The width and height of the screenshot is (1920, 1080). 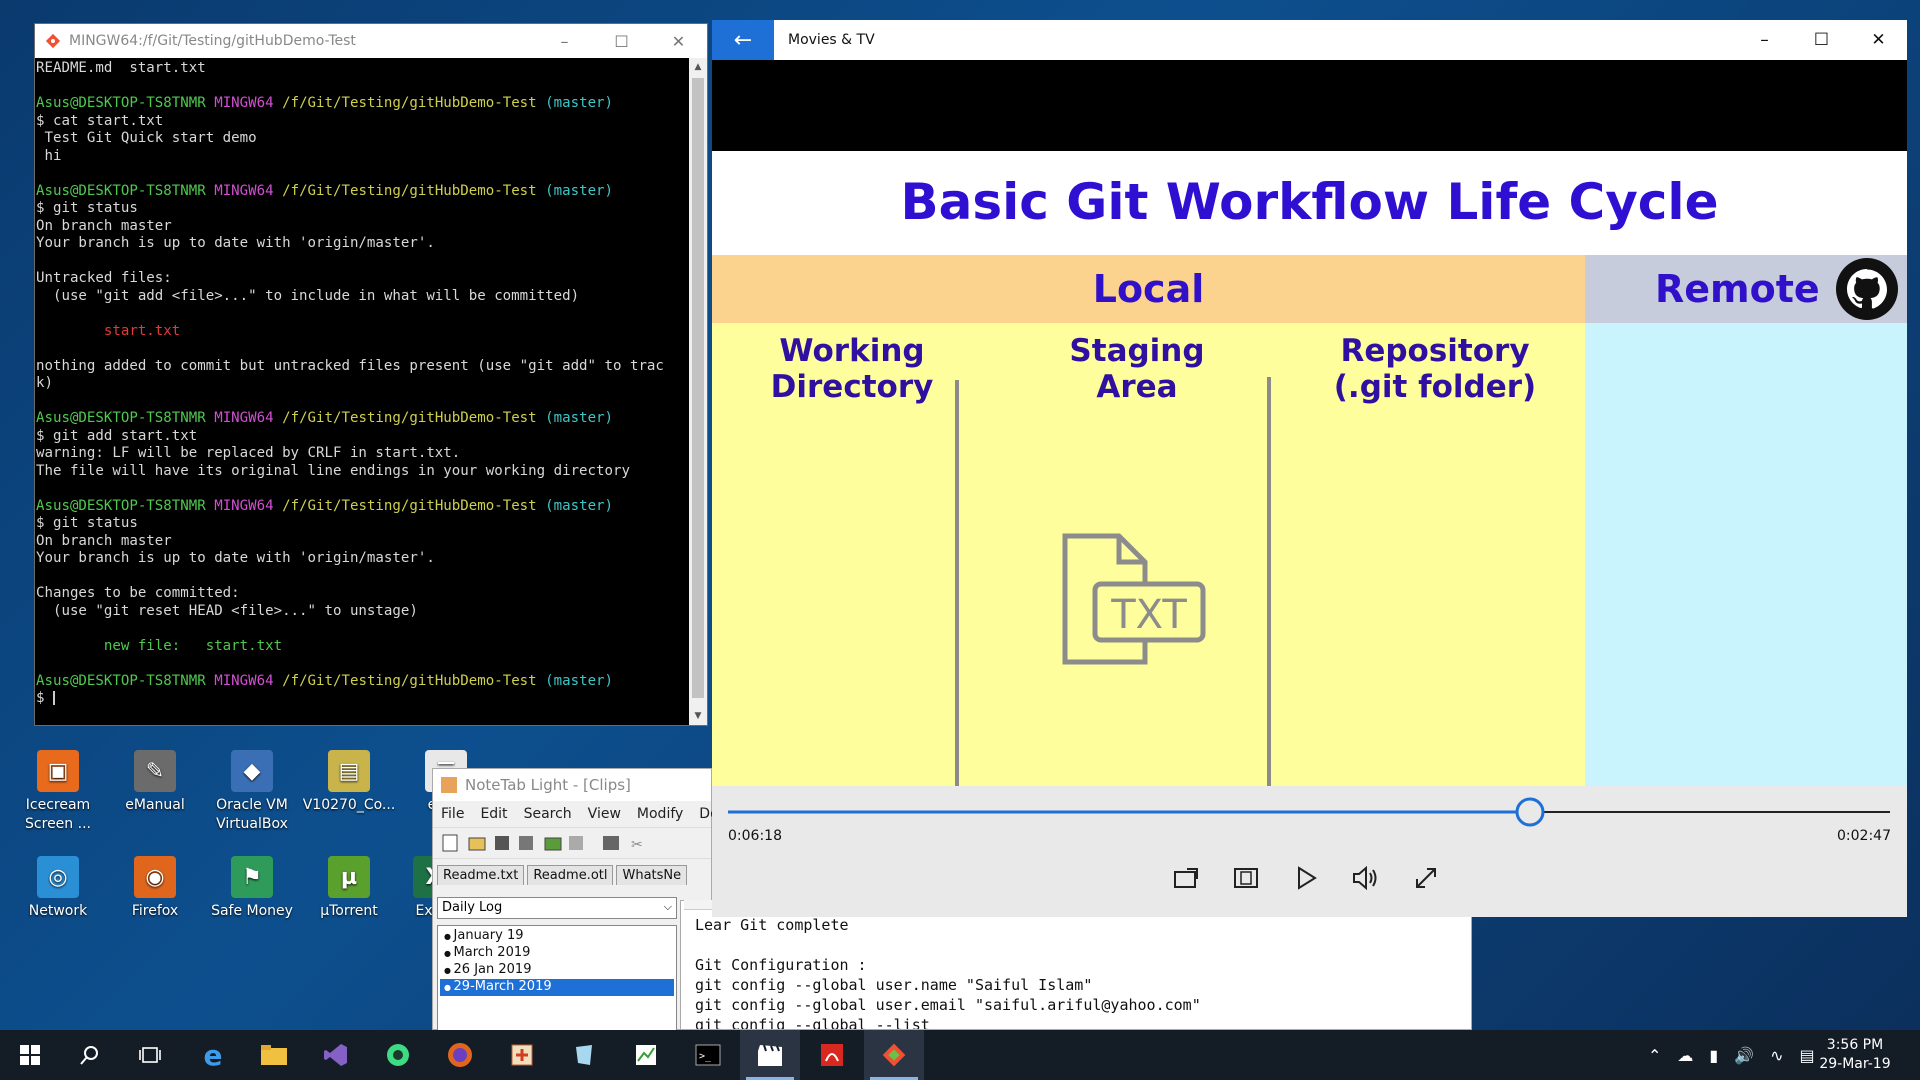 I want to click on desktop-icon: ◎ Network, so click(x=58, y=888).